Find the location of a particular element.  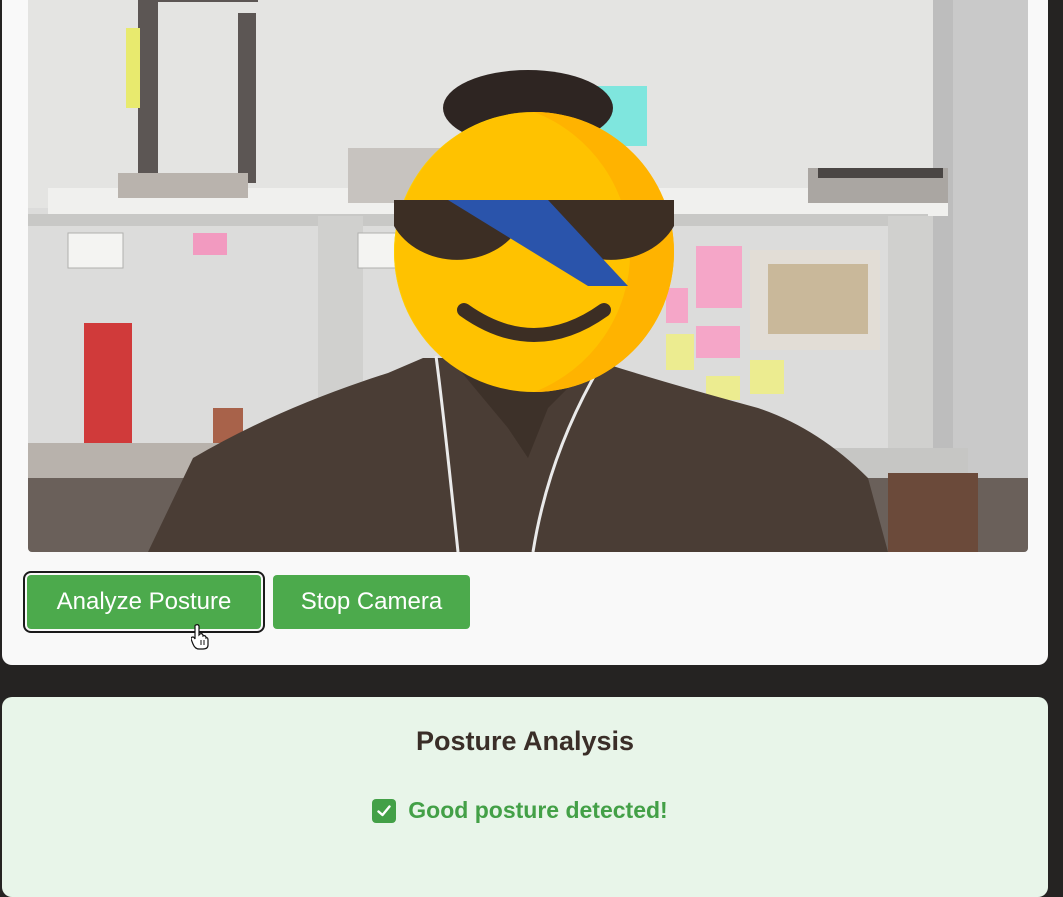

hand-cursor-icon is located at coordinates (200, 637).